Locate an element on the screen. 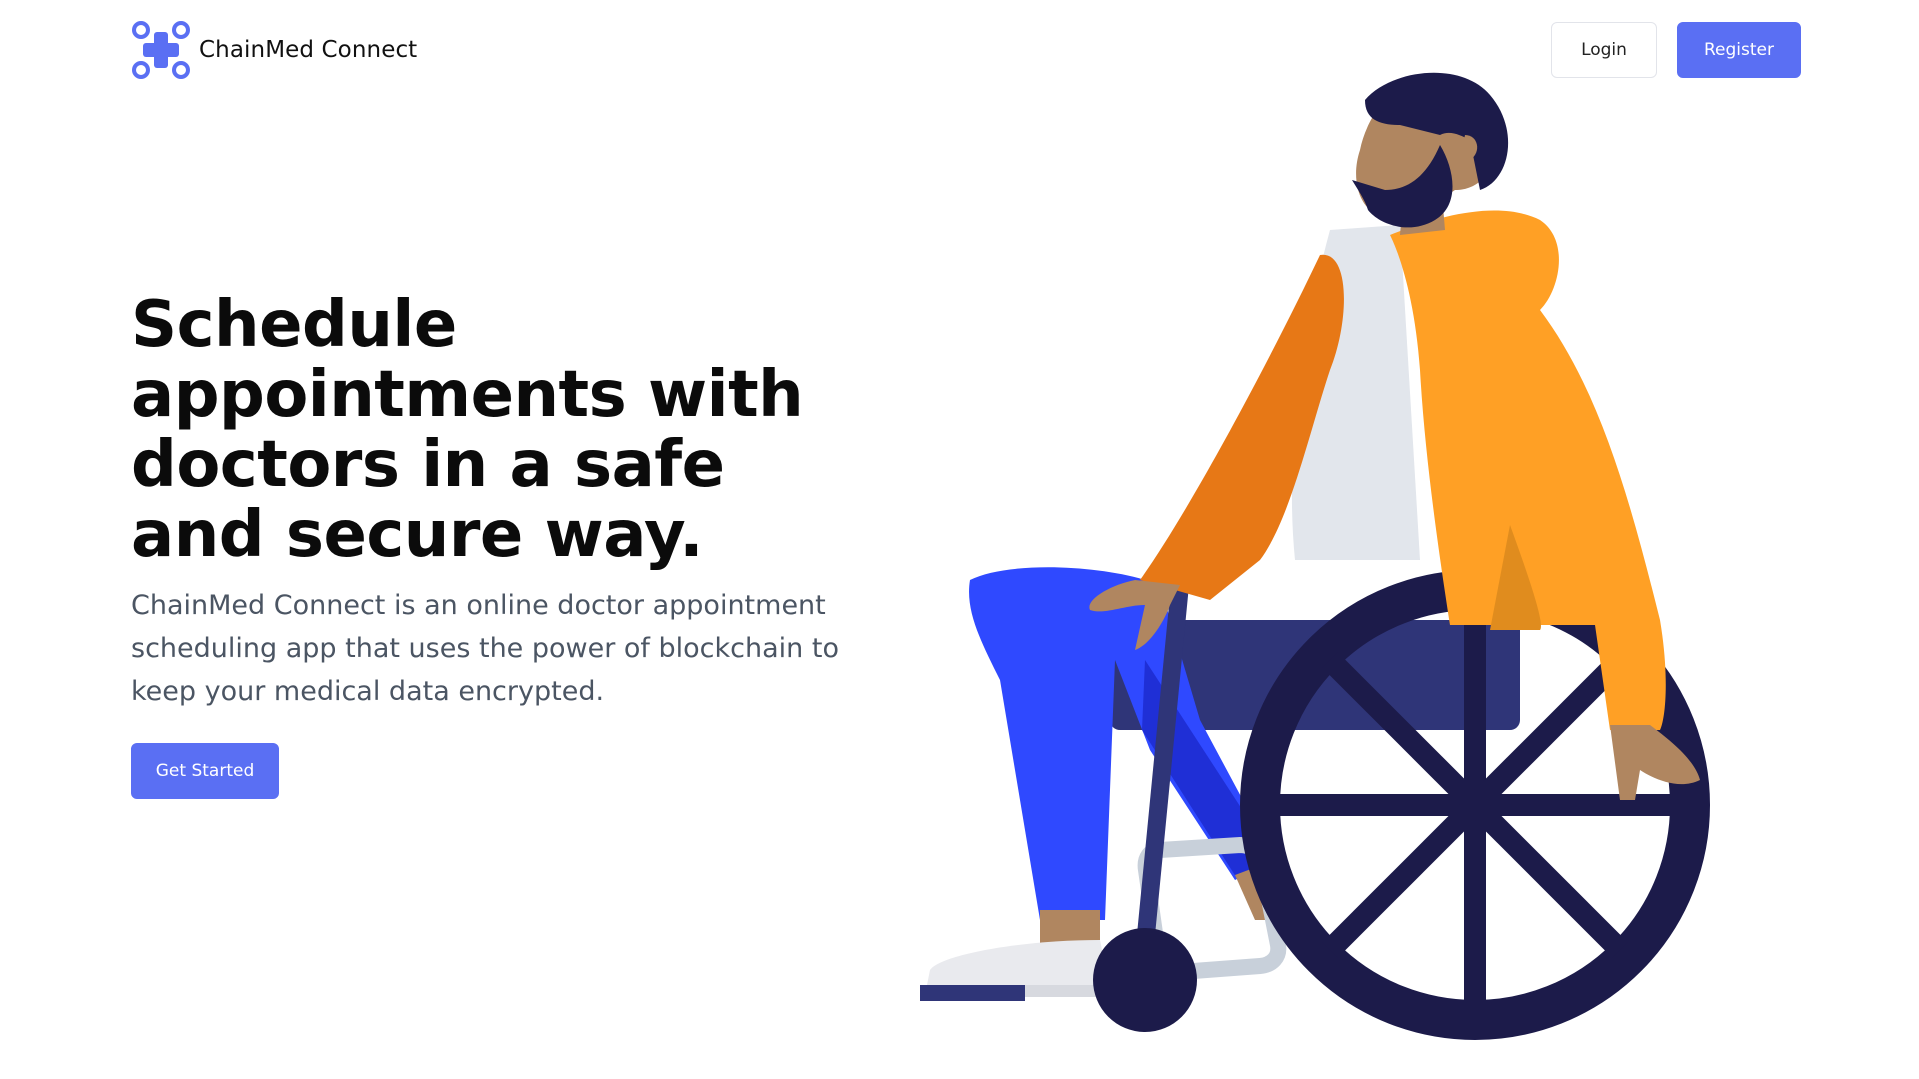 Image resolution: width=1919 pixels, height=1079 pixels. brand-name: ChainMed Connect is located at coordinates (308, 50).